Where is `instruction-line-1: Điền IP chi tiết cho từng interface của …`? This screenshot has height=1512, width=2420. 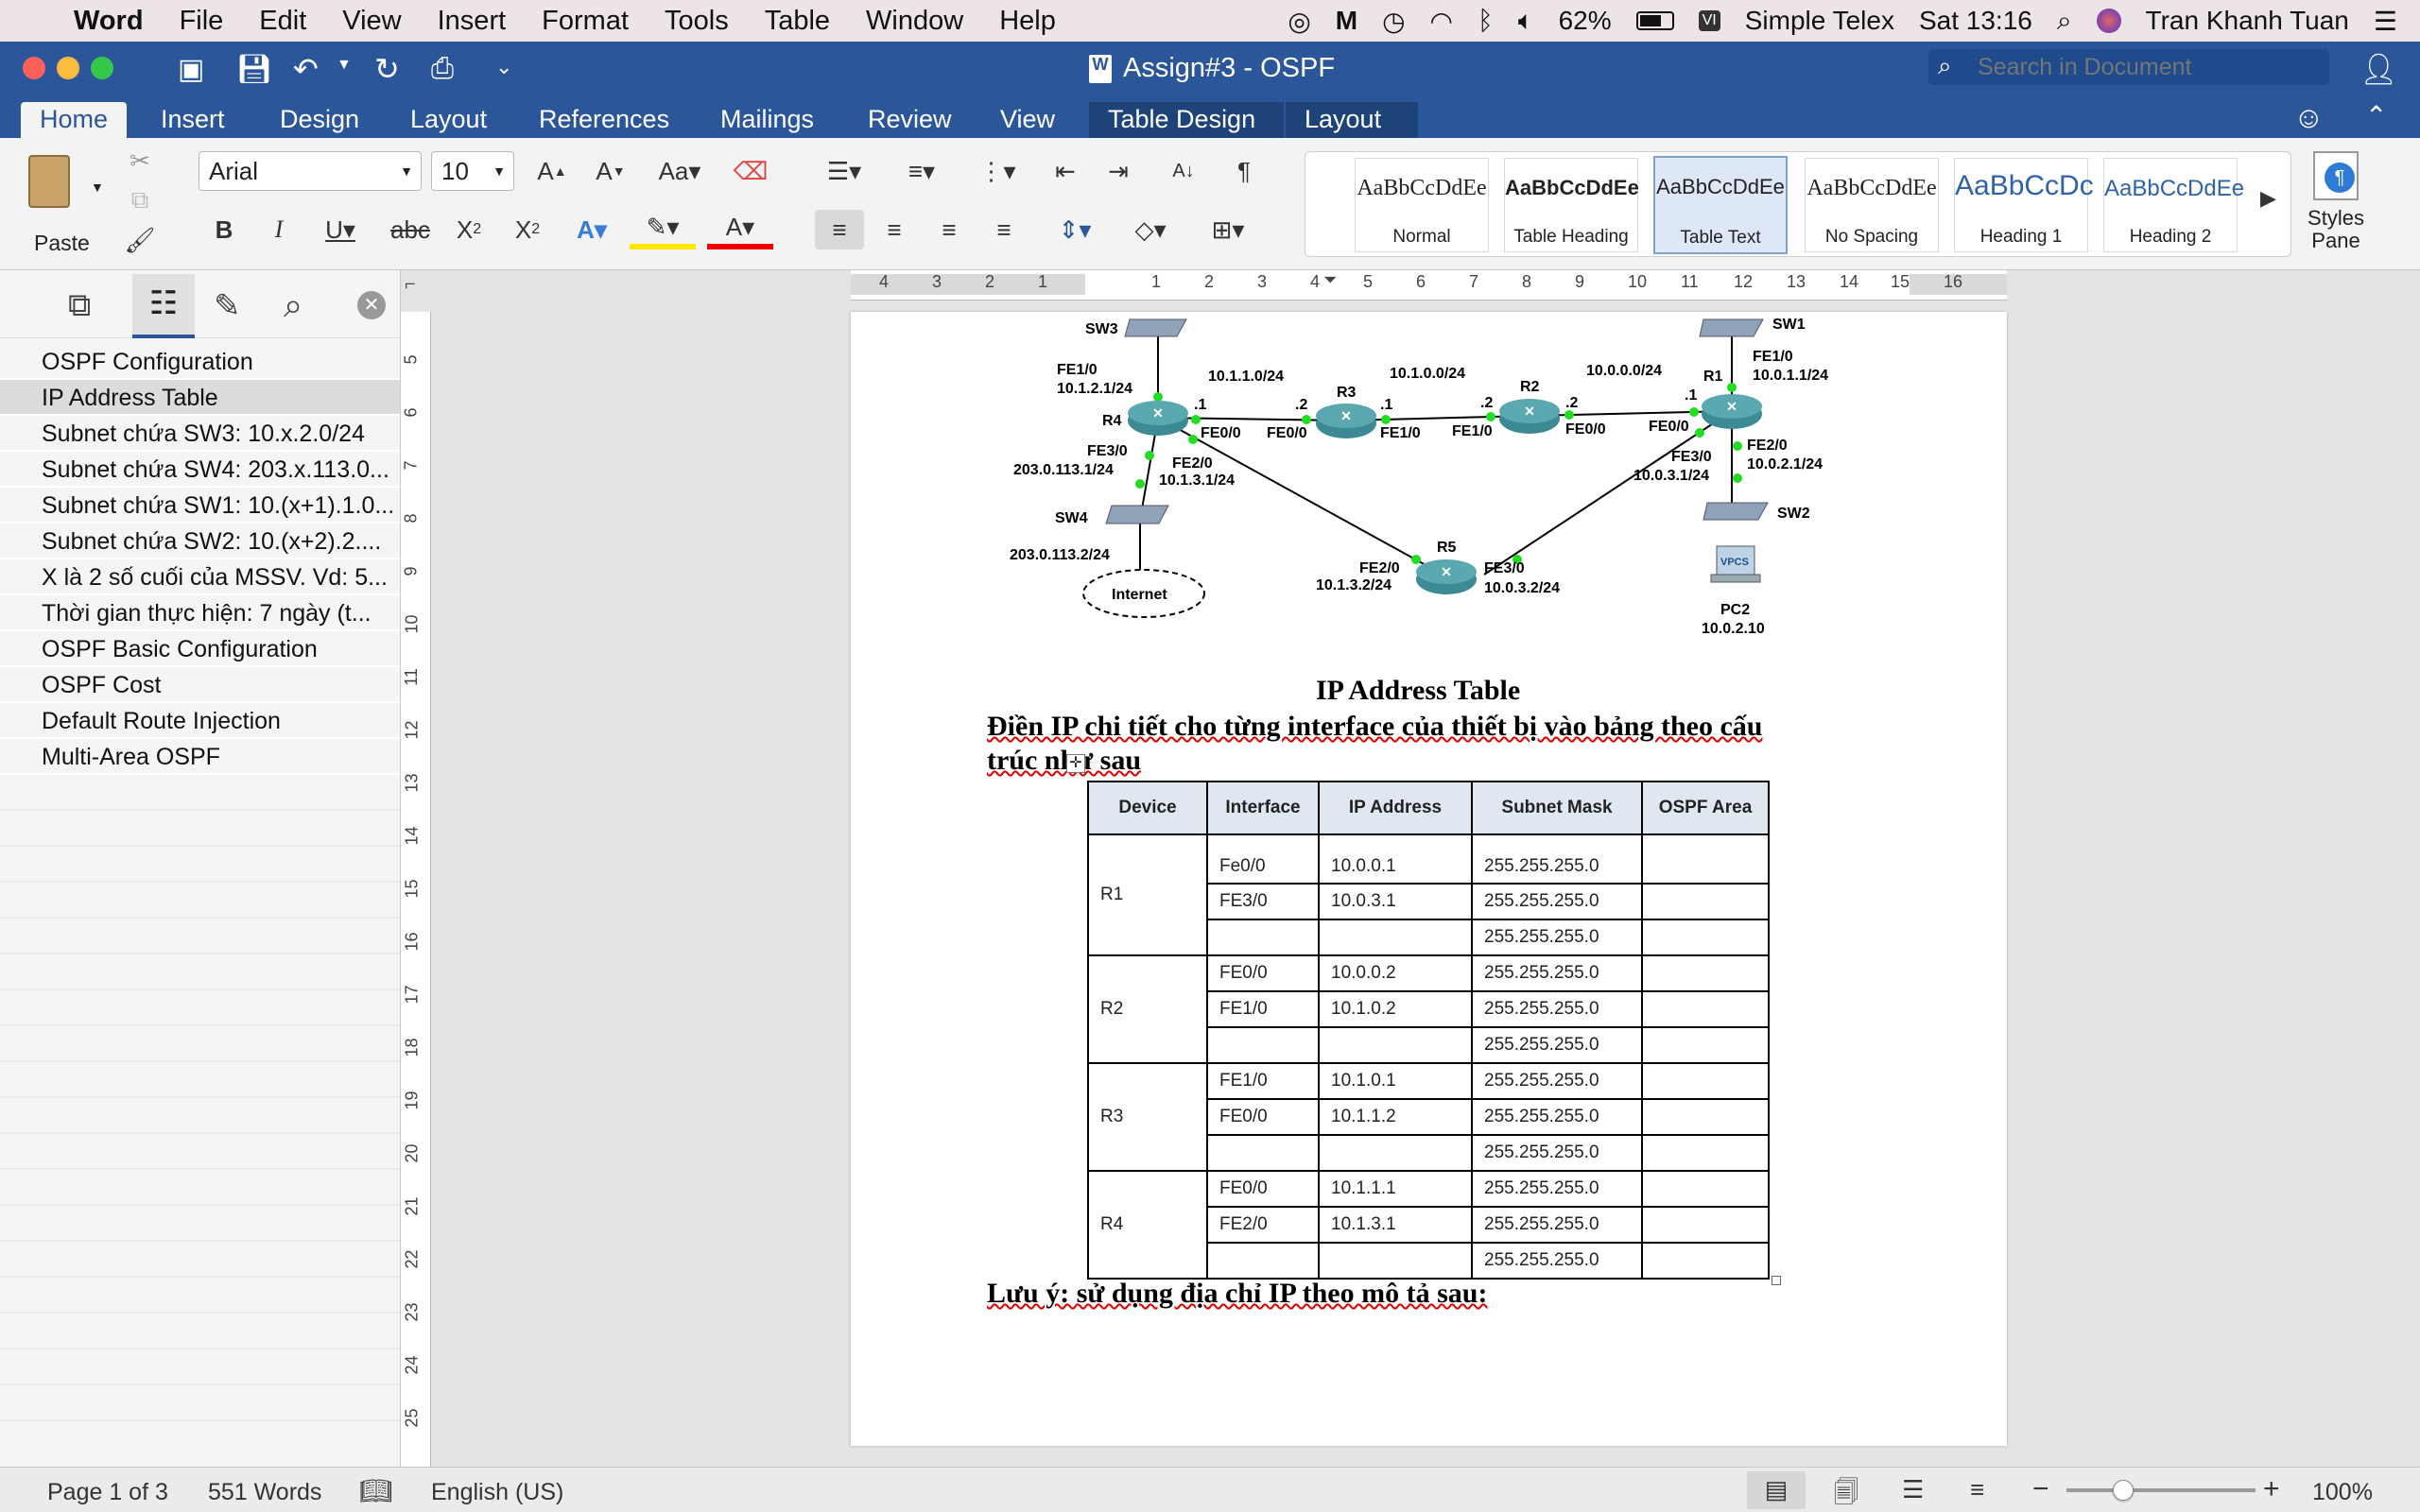 instruction-line-1: Điền IP chi tiết cho từng interface của … is located at coordinates (1374, 727).